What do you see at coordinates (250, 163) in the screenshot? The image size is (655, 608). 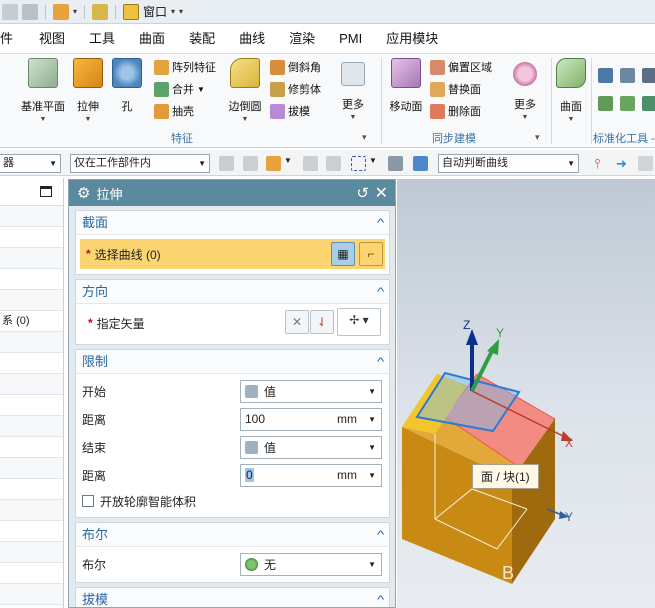 I see `snap-endpoint-icon` at bounding box center [250, 163].